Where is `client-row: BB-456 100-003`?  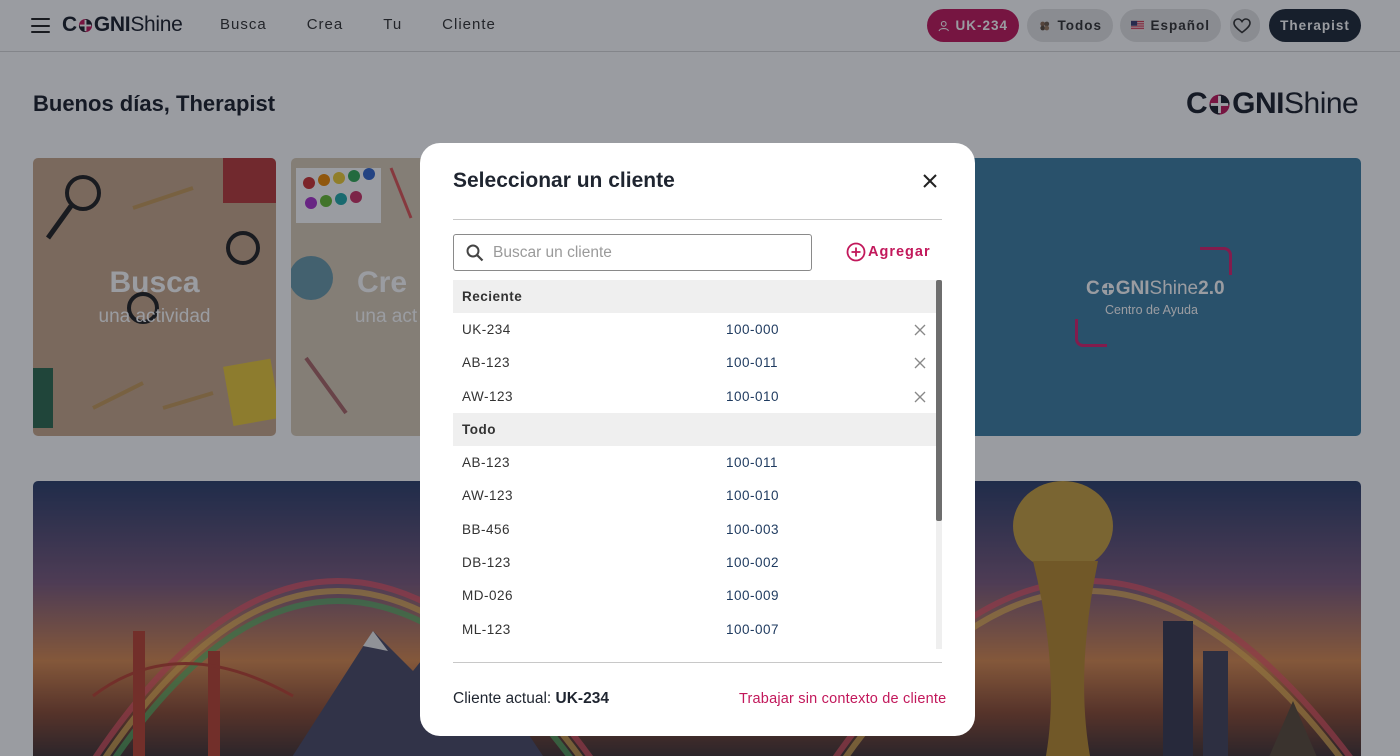
client-row: BB-456 100-003 is located at coordinates (694, 528).